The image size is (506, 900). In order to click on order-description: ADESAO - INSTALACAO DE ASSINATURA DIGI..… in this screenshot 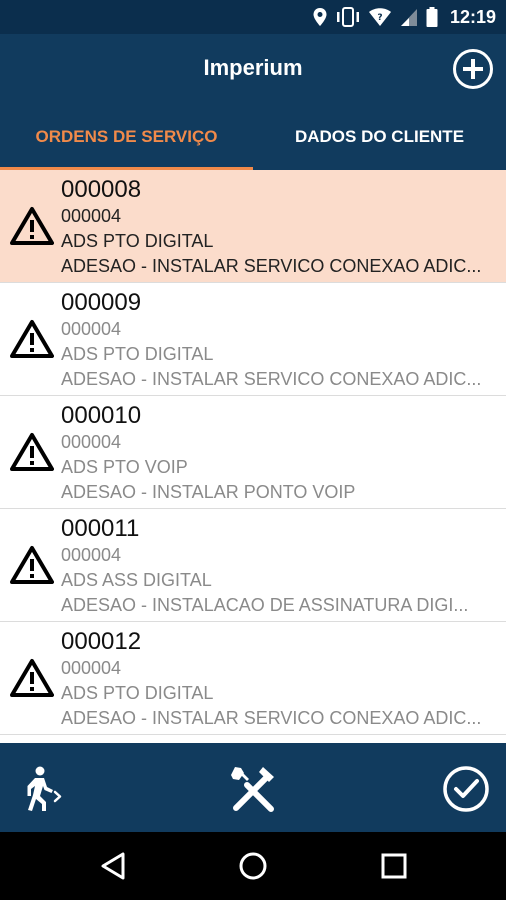, I will do `click(265, 605)`.